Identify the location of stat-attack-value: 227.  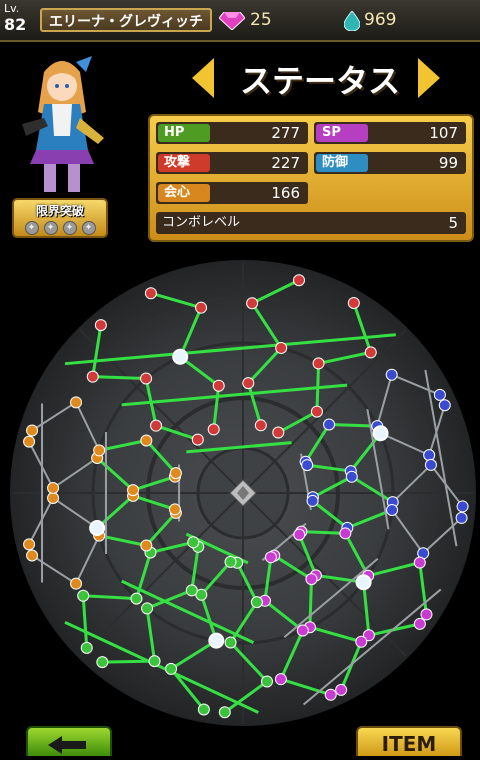
(285, 163).